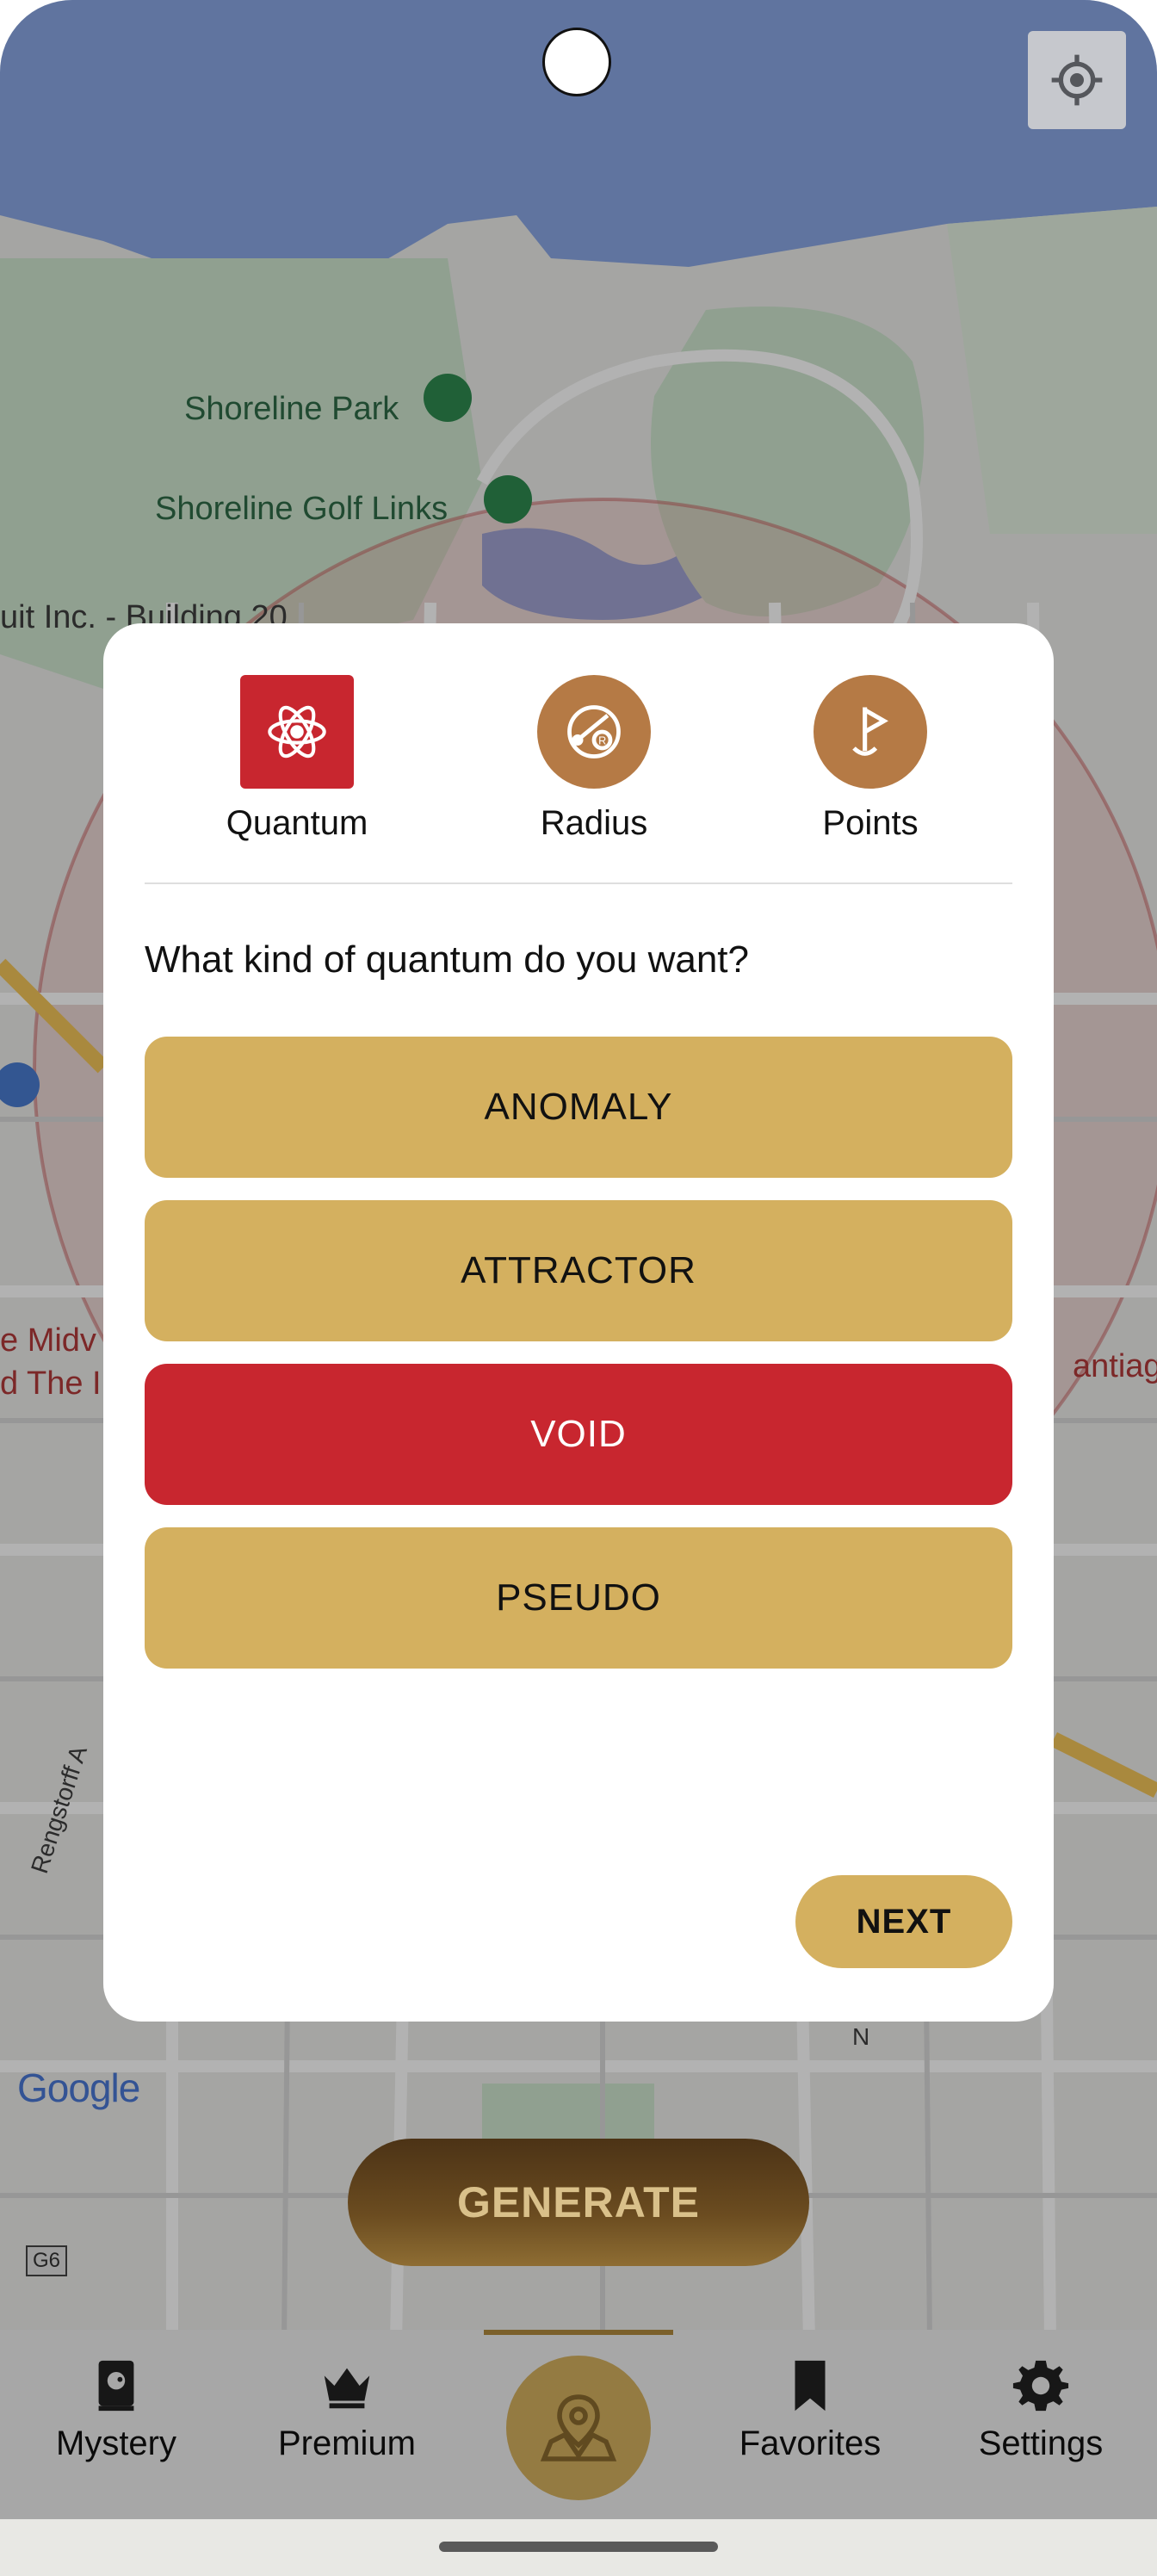 This screenshot has width=1157, height=2576. I want to click on tab-label-quantum: Quantum, so click(297, 823).